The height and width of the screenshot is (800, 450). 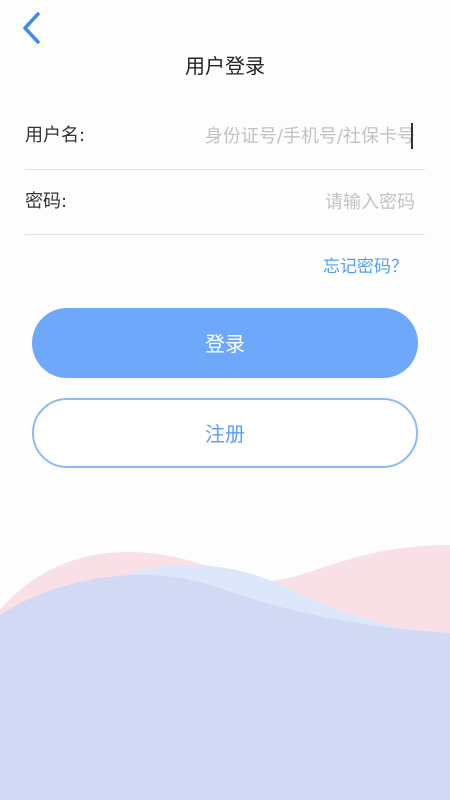 I want to click on page-title: 用户登录, so click(x=225, y=66).